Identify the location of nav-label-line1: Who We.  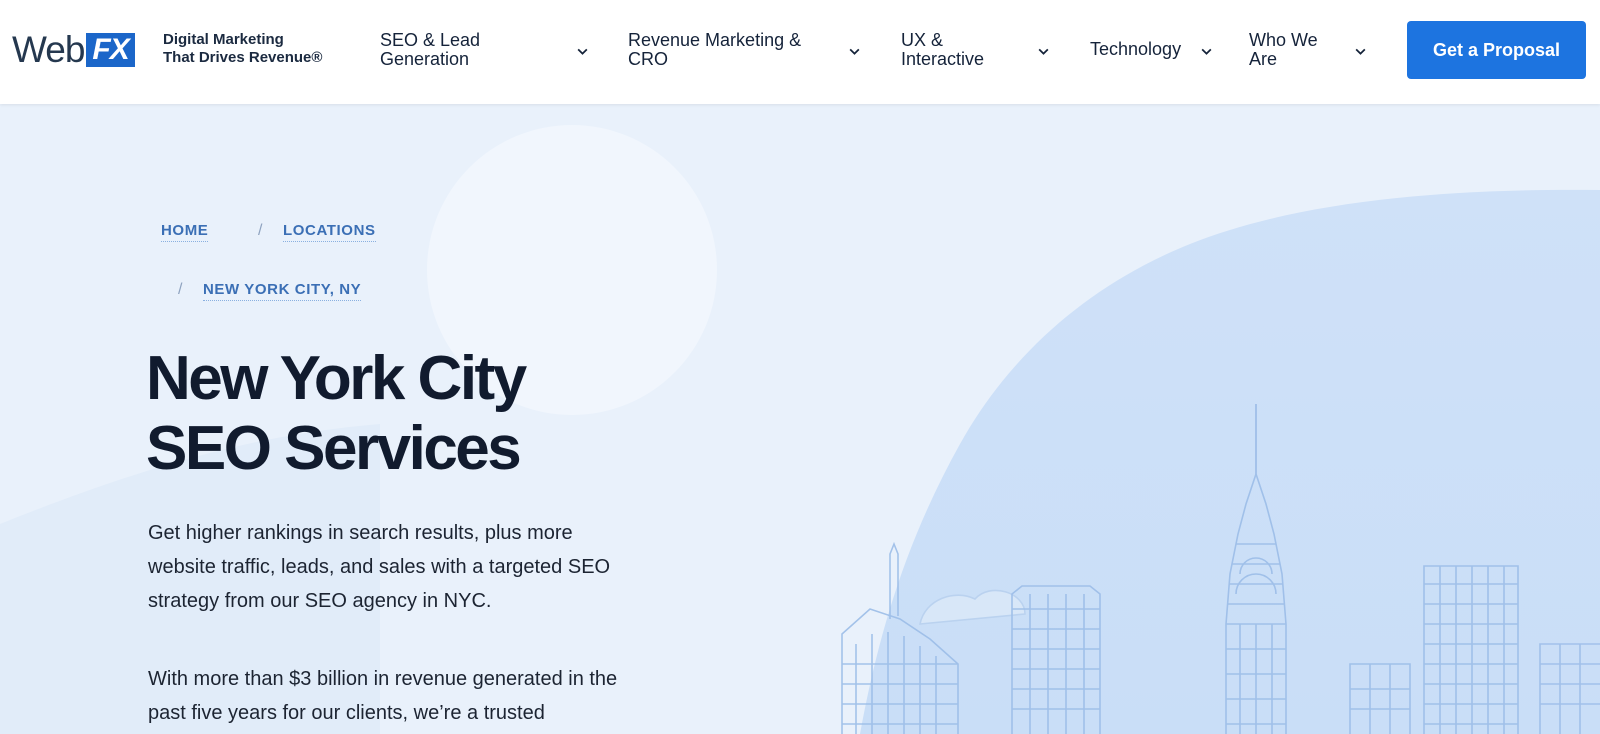
(1283, 40).